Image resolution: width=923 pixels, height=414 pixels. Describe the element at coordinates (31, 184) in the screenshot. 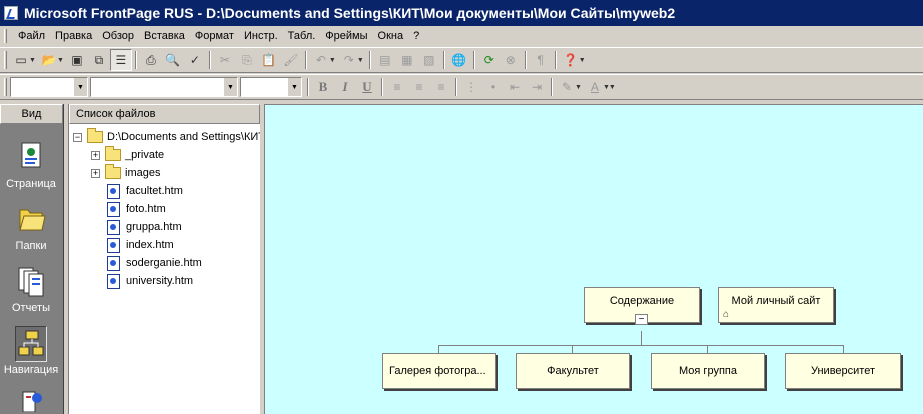

I see `view-label: Страница` at that location.